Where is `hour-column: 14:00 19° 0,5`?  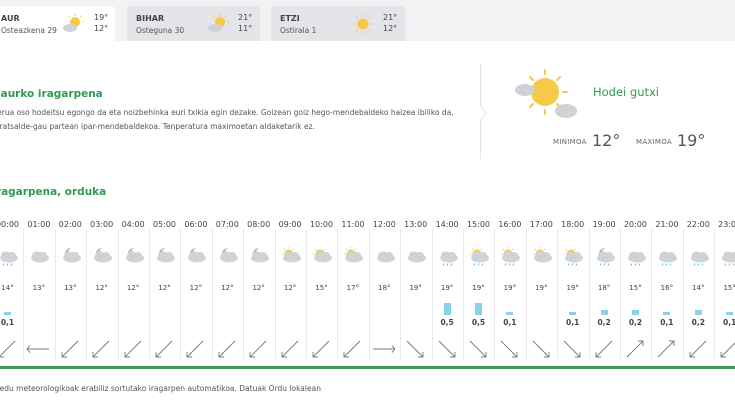
hour-column: 14:00 19° 0,5 is located at coordinates (447, 287).